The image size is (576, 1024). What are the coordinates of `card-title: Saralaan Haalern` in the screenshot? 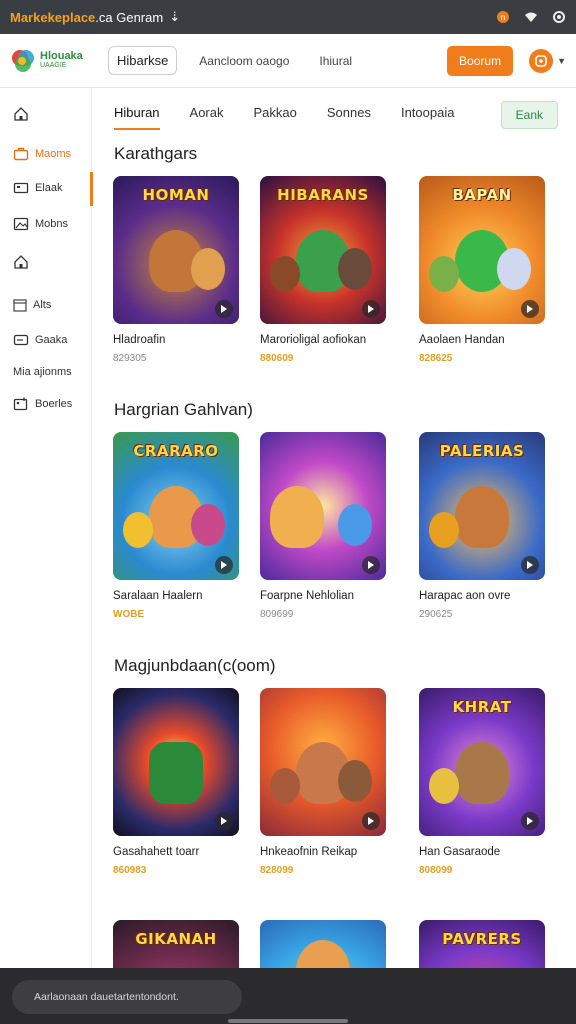 It's located at (158, 596).